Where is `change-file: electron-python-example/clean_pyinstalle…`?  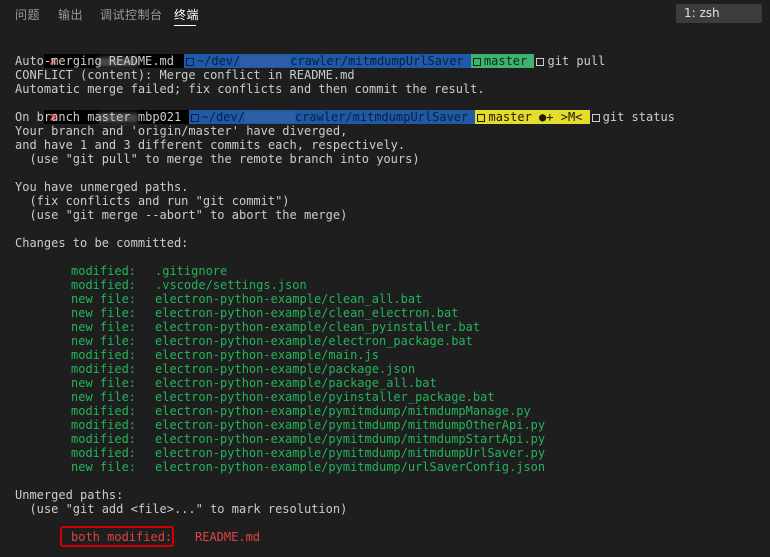 change-file: electron-python-example/clean_pyinstalle… is located at coordinates (318, 327).